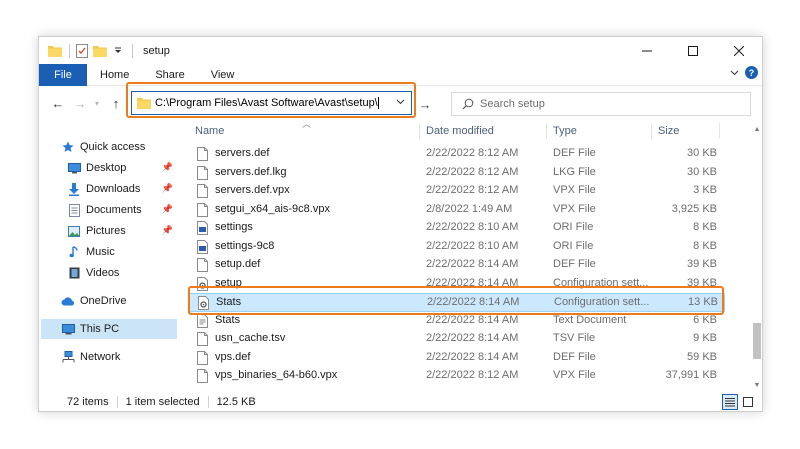 This screenshot has height=449, width=800. What do you see at coordinates (209, 131) in the screenshot?
I see `column-header-name: Name` at bounding box center [209, 131].